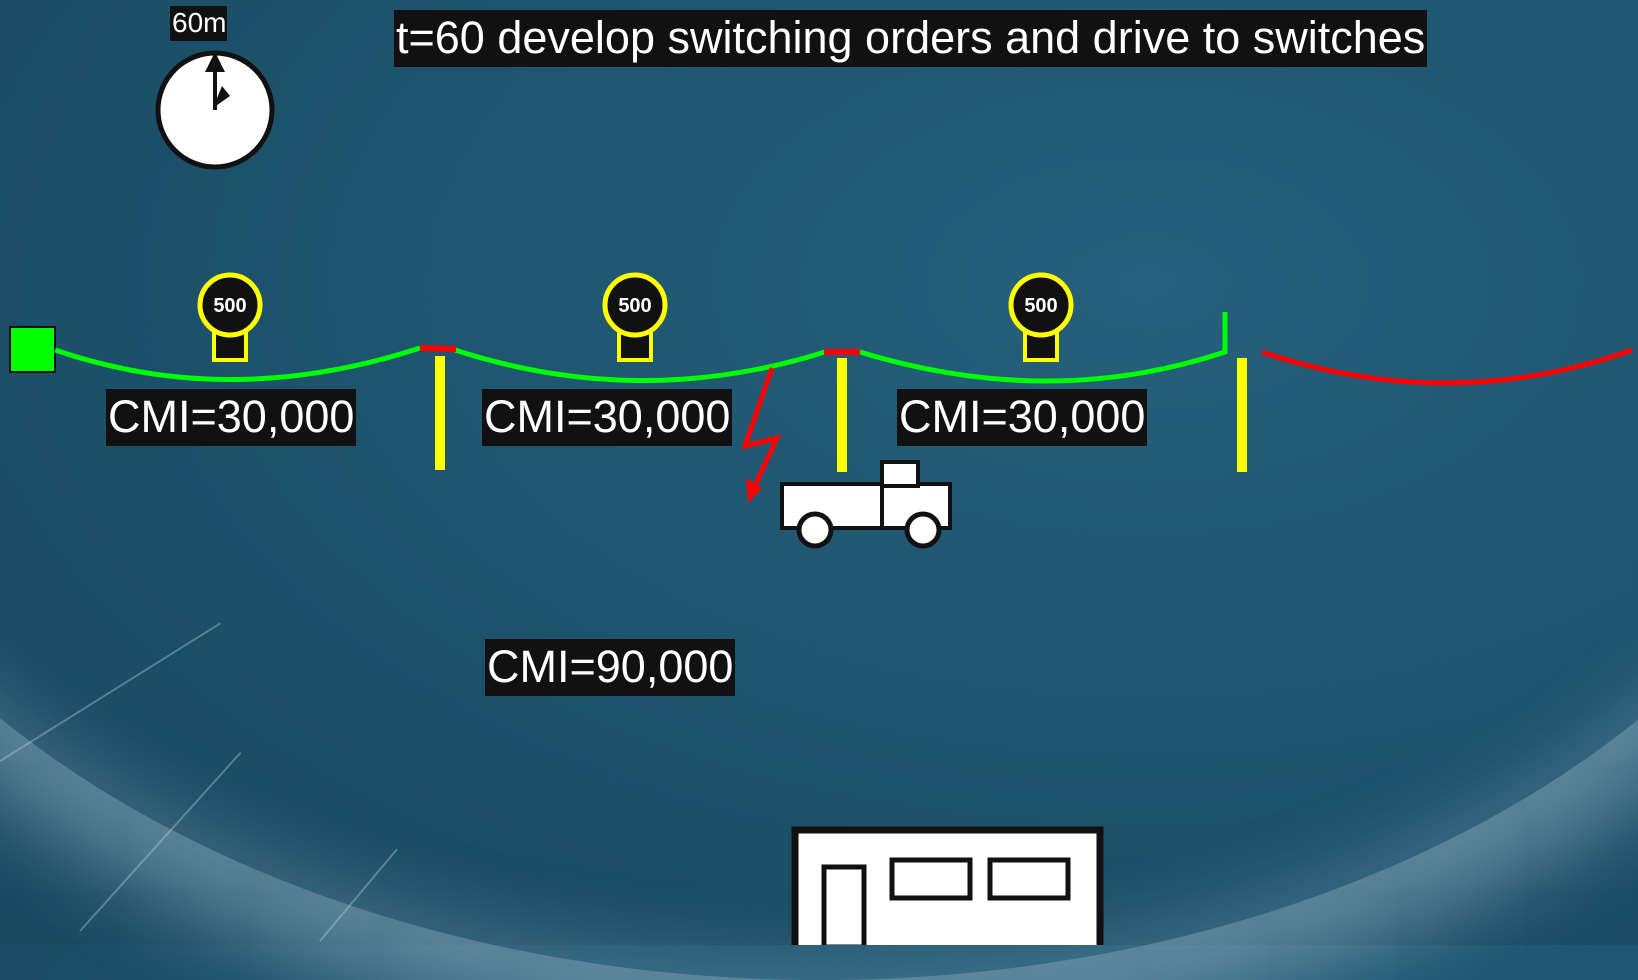 Image resolution: width=1638 pixels, height=980 pixels. What do you see at coordinates (607, 417) in the screenshot?
I see `cmi-section-2: CMI=30,000` at bounding box center [607, 417].